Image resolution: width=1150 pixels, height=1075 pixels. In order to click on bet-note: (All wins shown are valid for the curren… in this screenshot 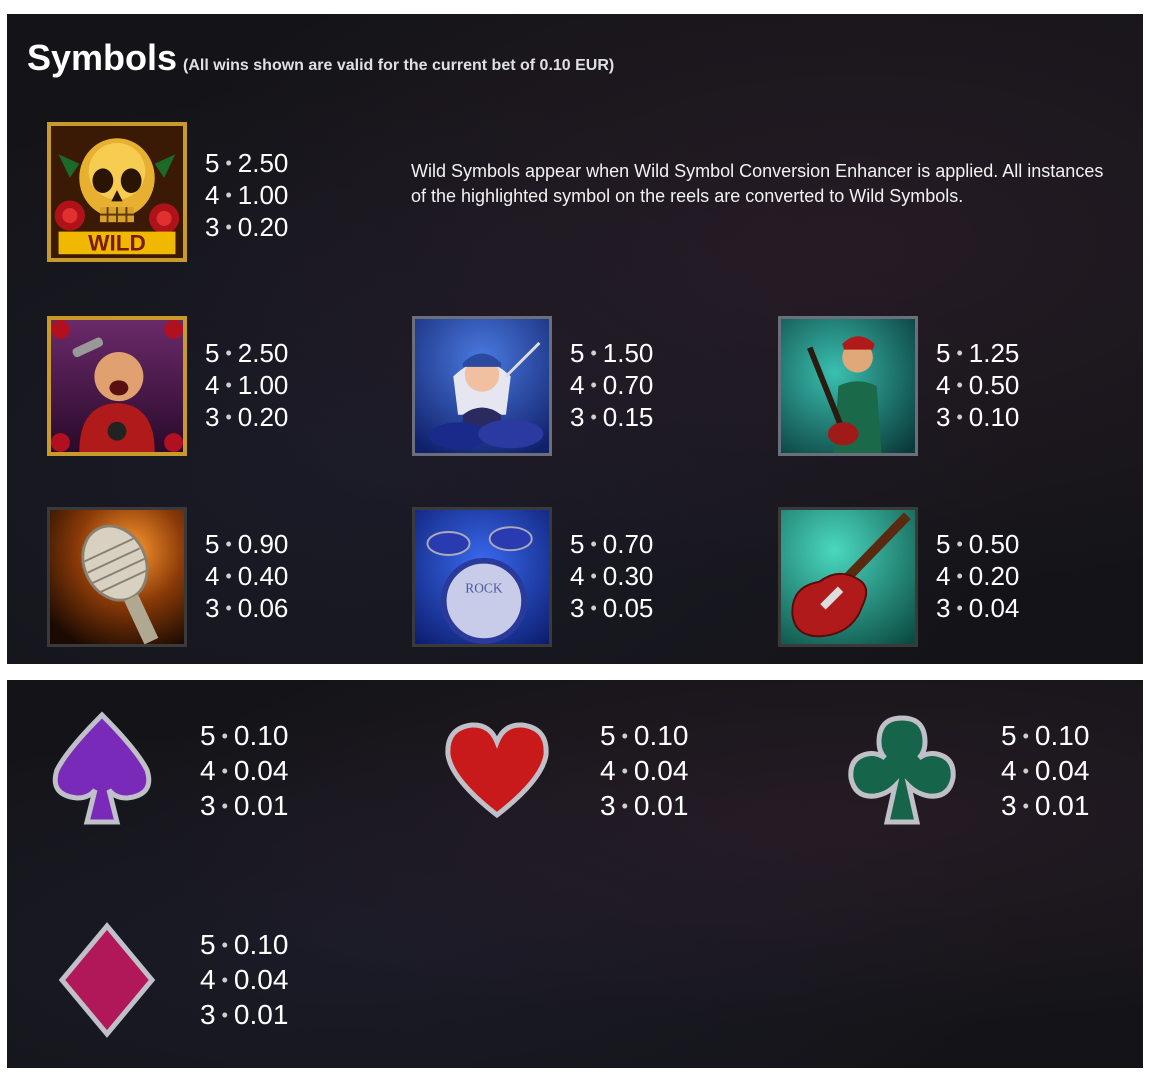, I will do `click(399, 65)`.